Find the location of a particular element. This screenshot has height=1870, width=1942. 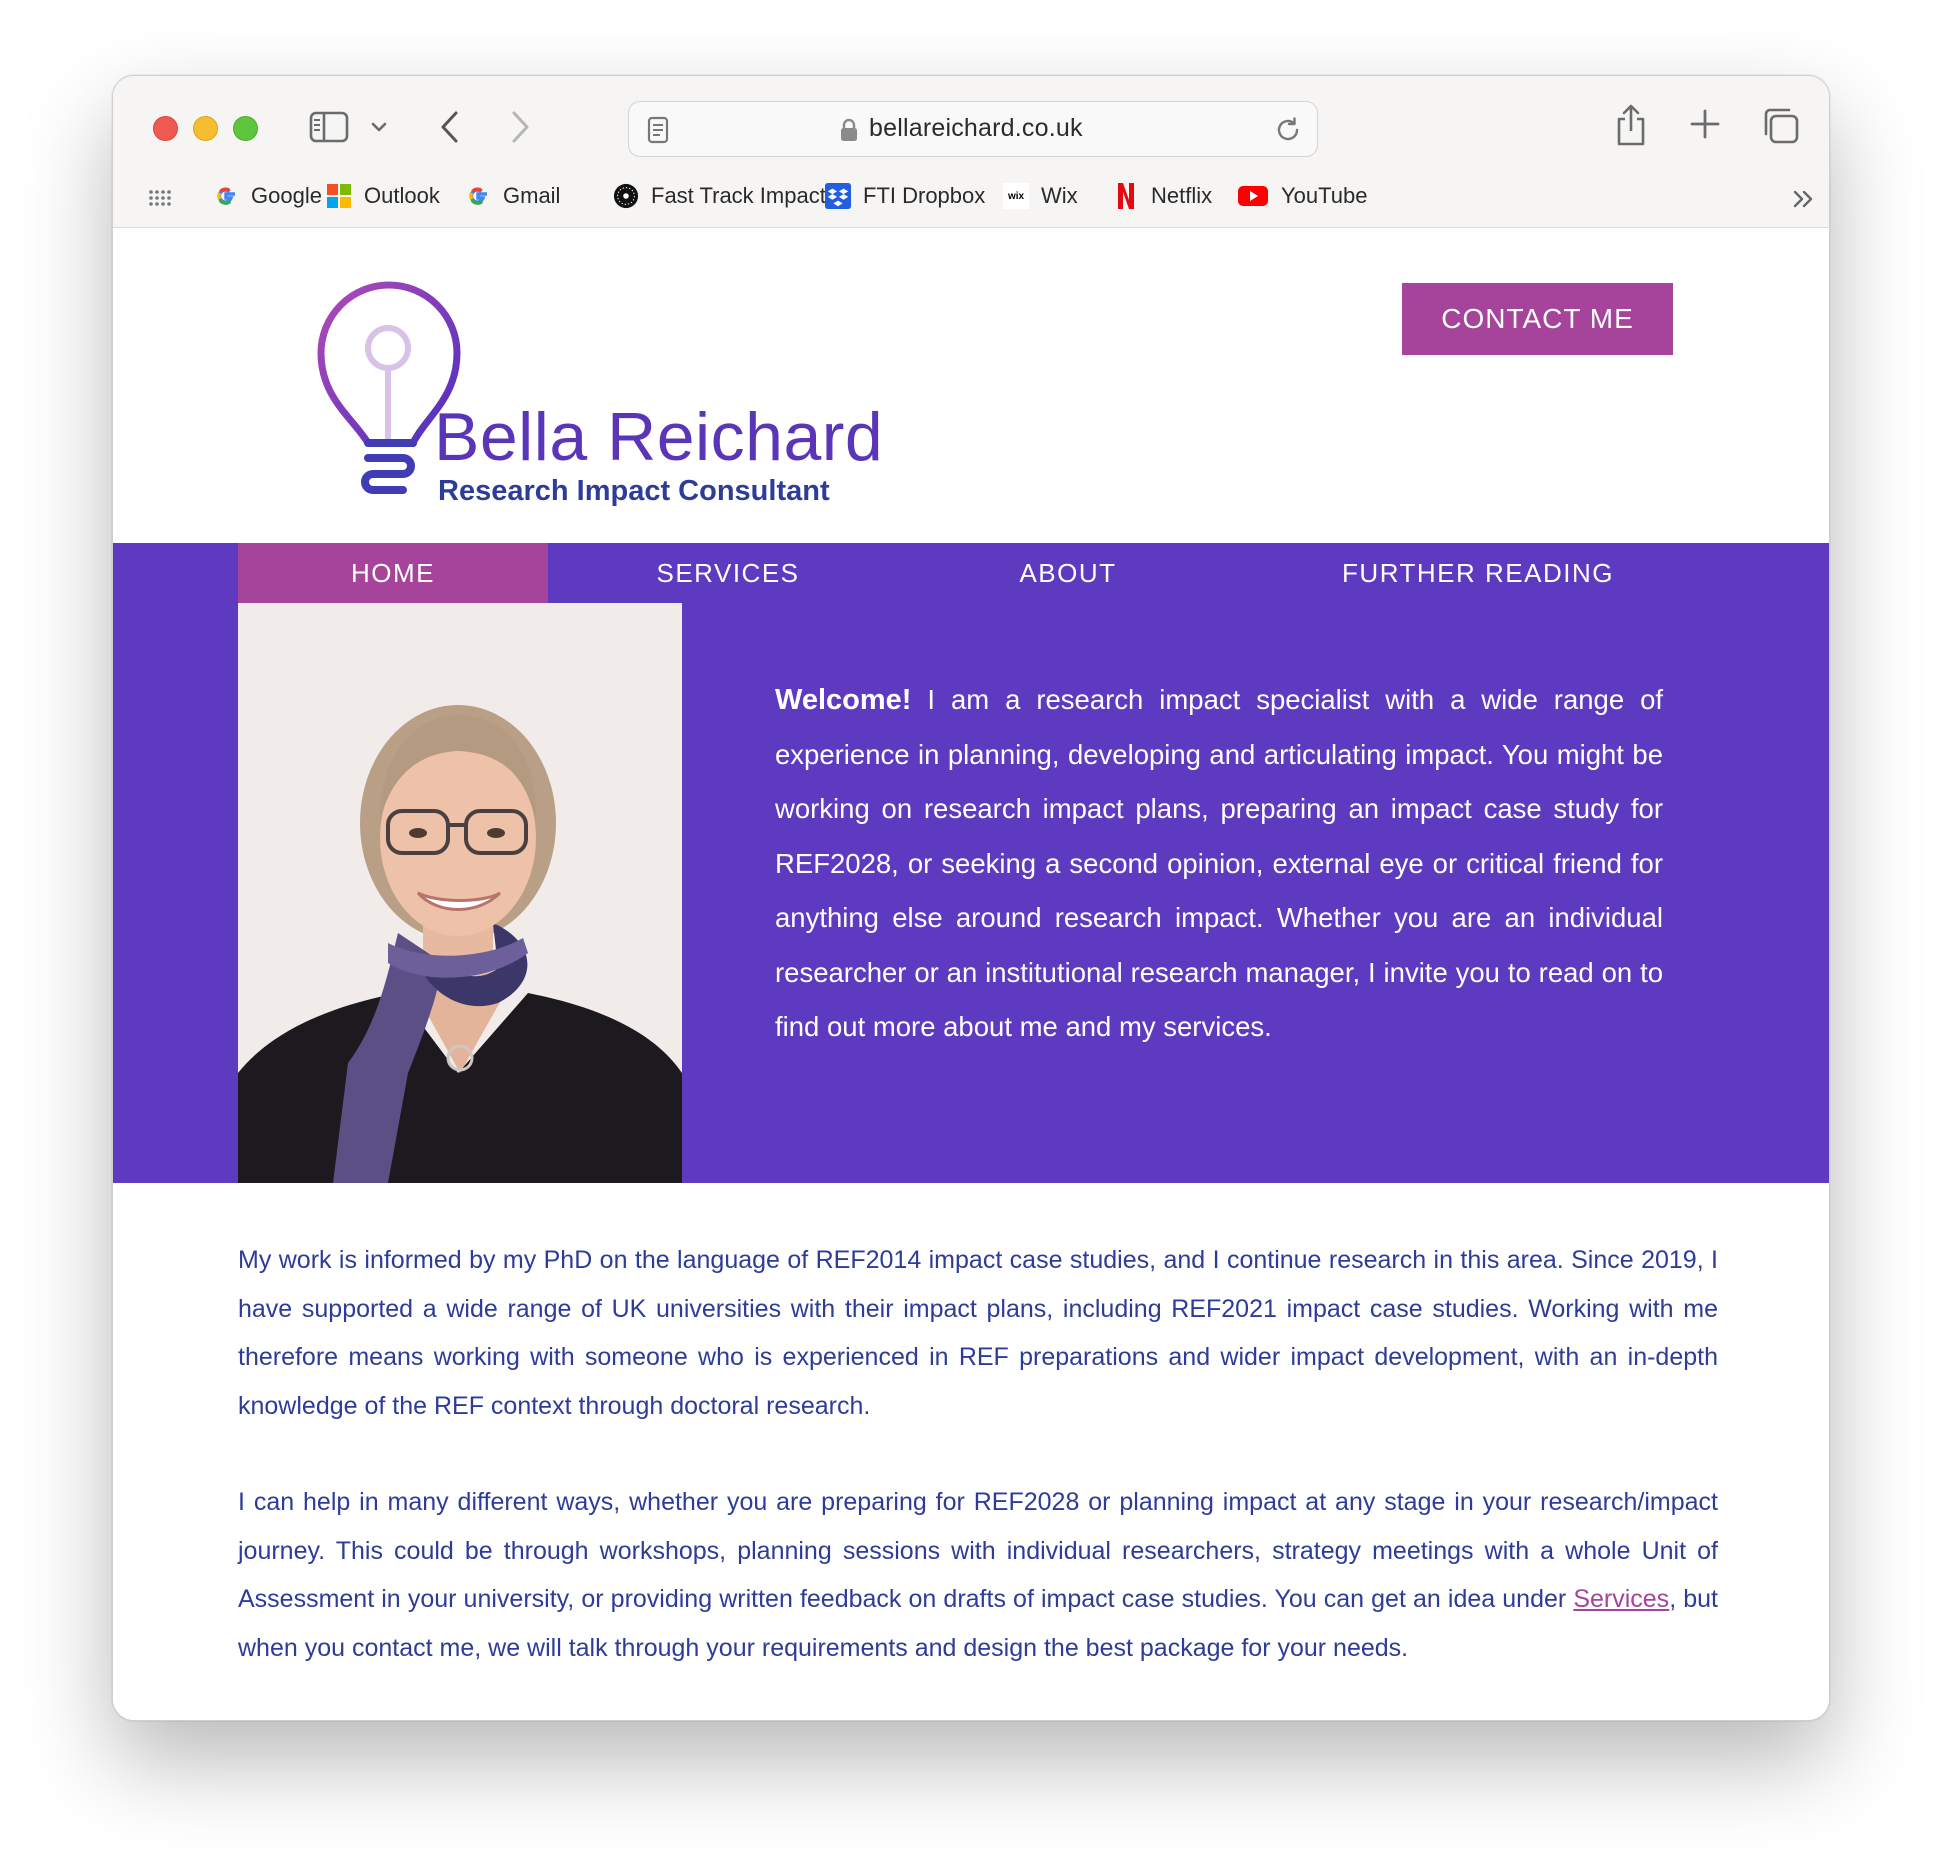

zoom-window-button is located at coordinates (245, 128).